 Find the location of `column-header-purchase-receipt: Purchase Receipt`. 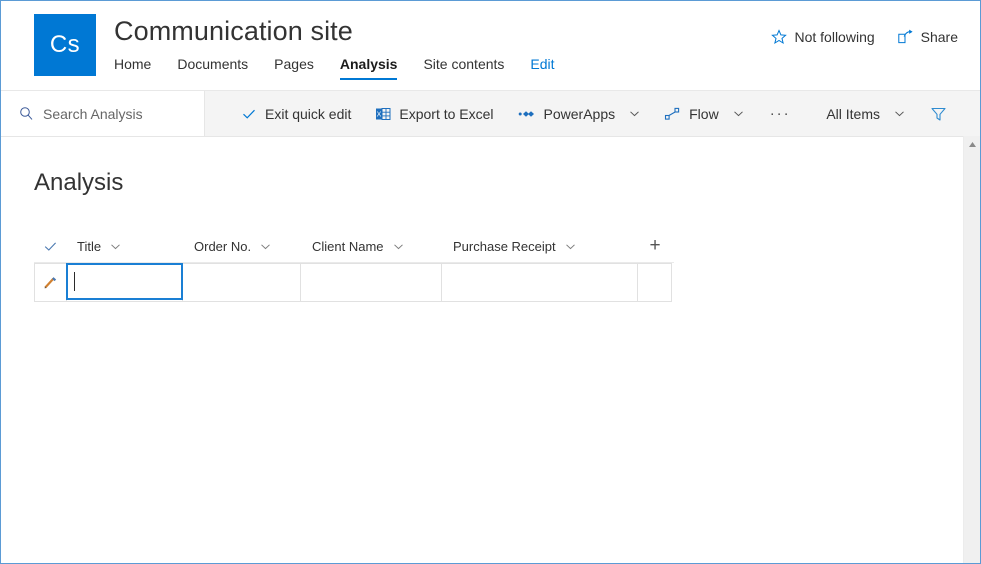

column-header-purchase-receipt: Purchase Receipt is located at coordinates (540, 246).